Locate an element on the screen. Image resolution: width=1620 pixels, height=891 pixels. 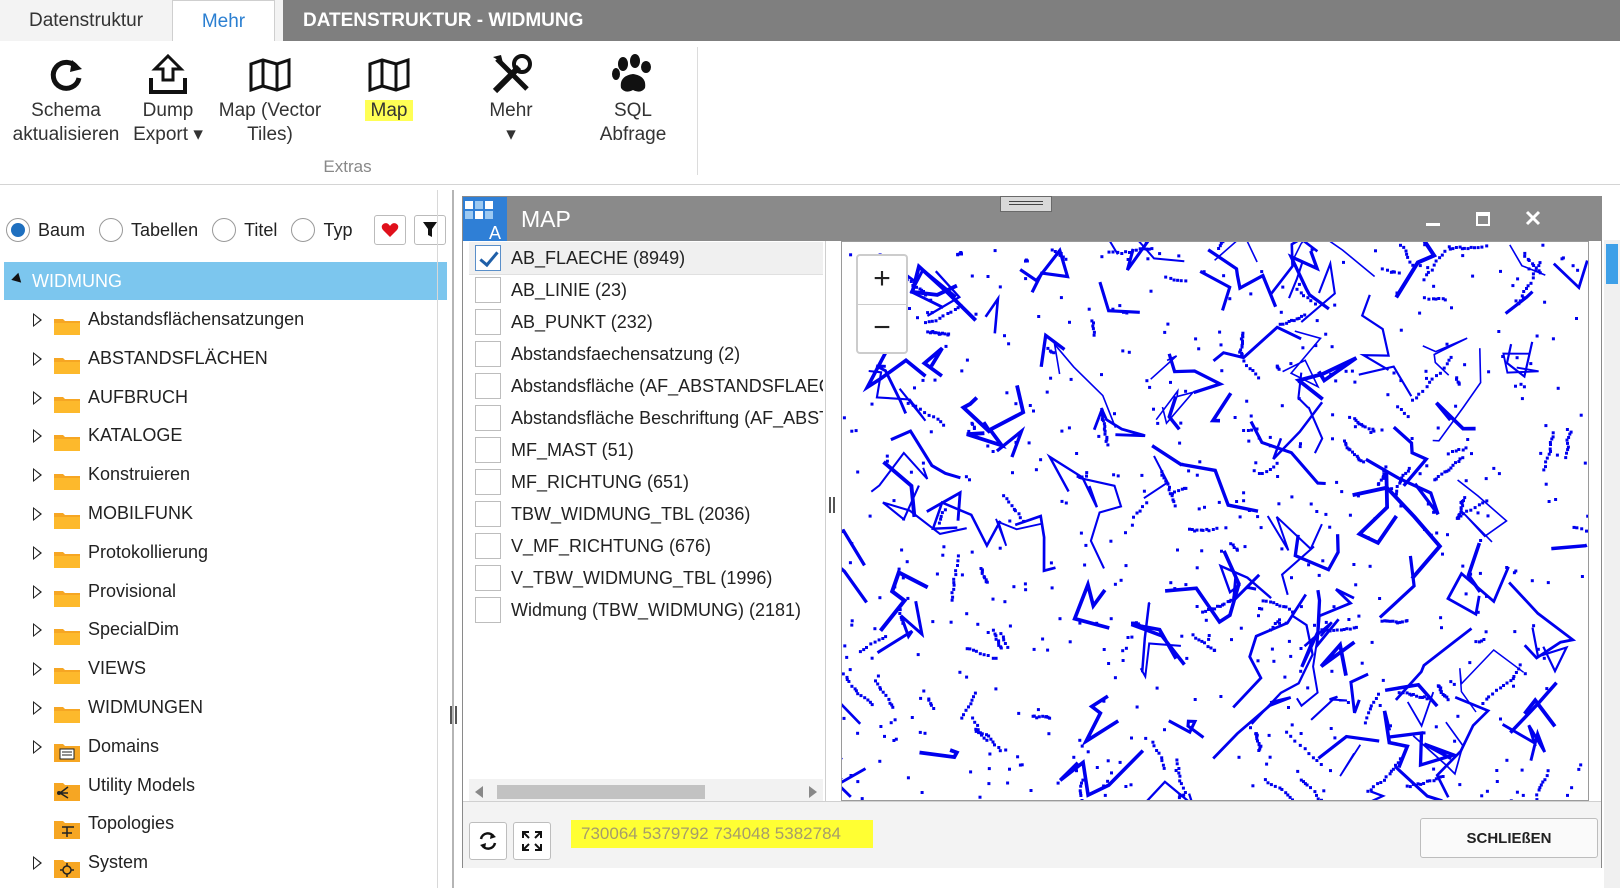
radio-baum: Baum is located at coordinates (45, 230).